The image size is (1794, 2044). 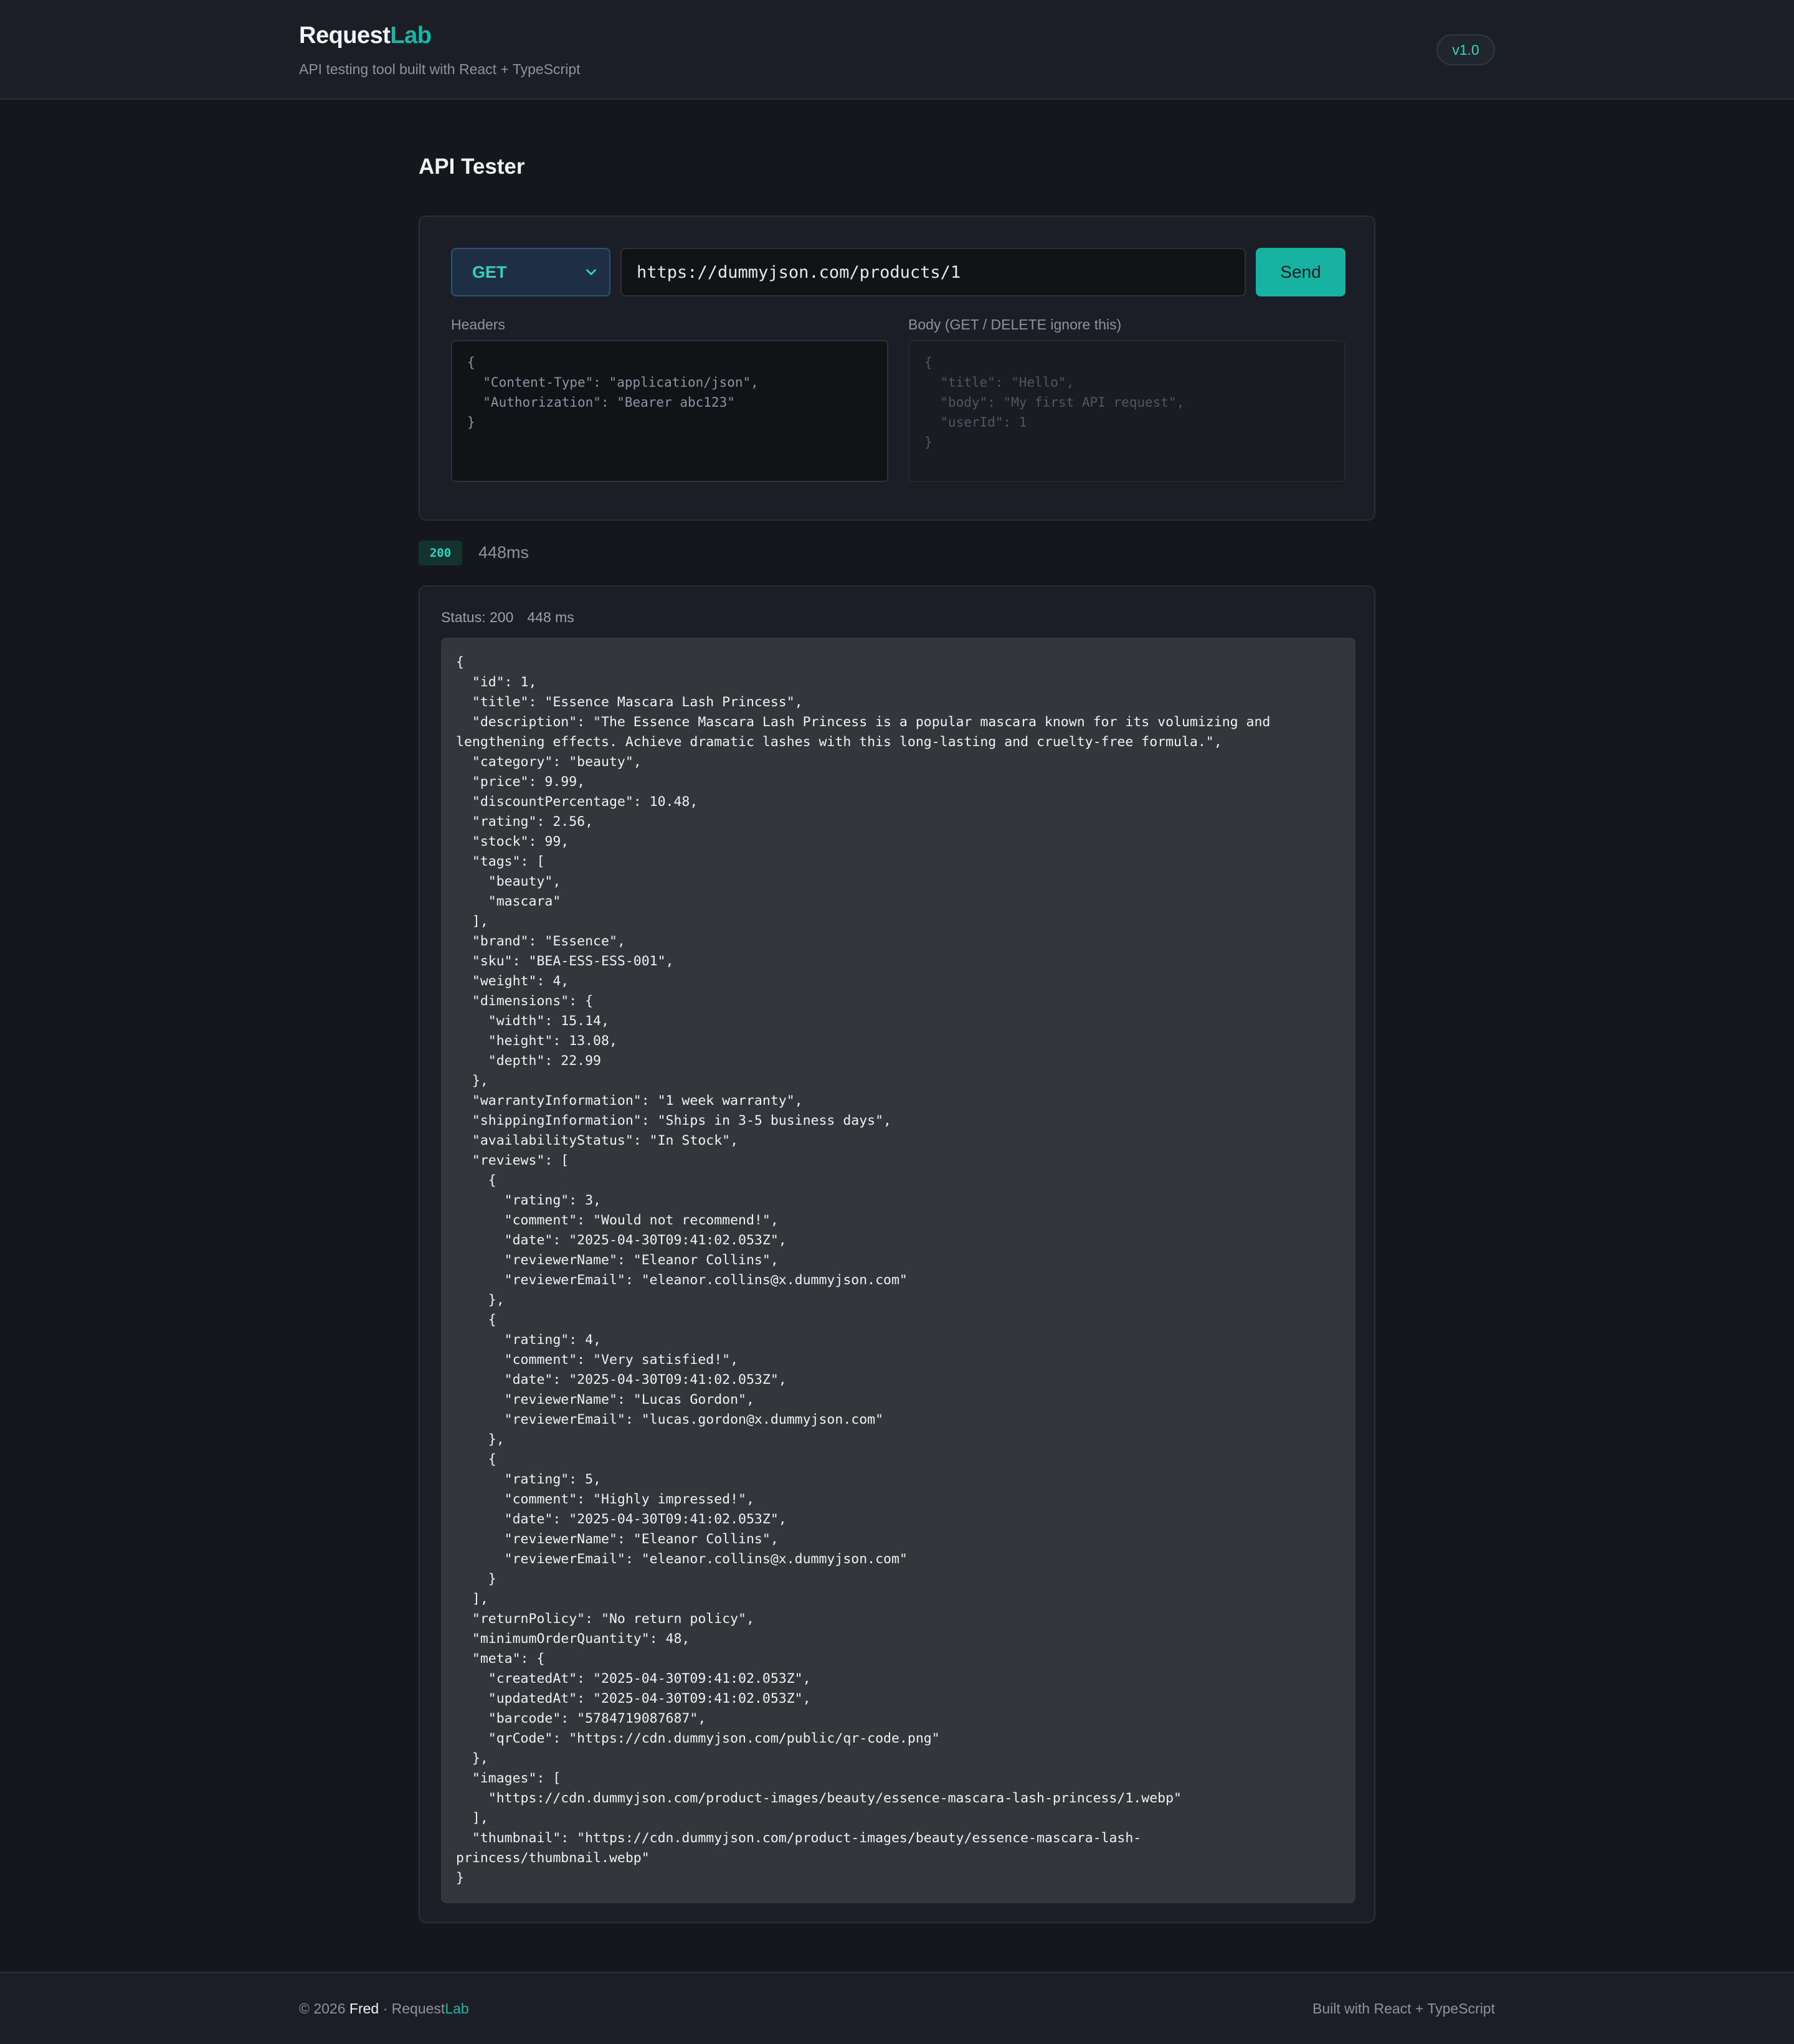 What do you see at coordinates (1301, 272) in the screenshot?
I see `send-button: Send` at bounding box center [1301, 272].